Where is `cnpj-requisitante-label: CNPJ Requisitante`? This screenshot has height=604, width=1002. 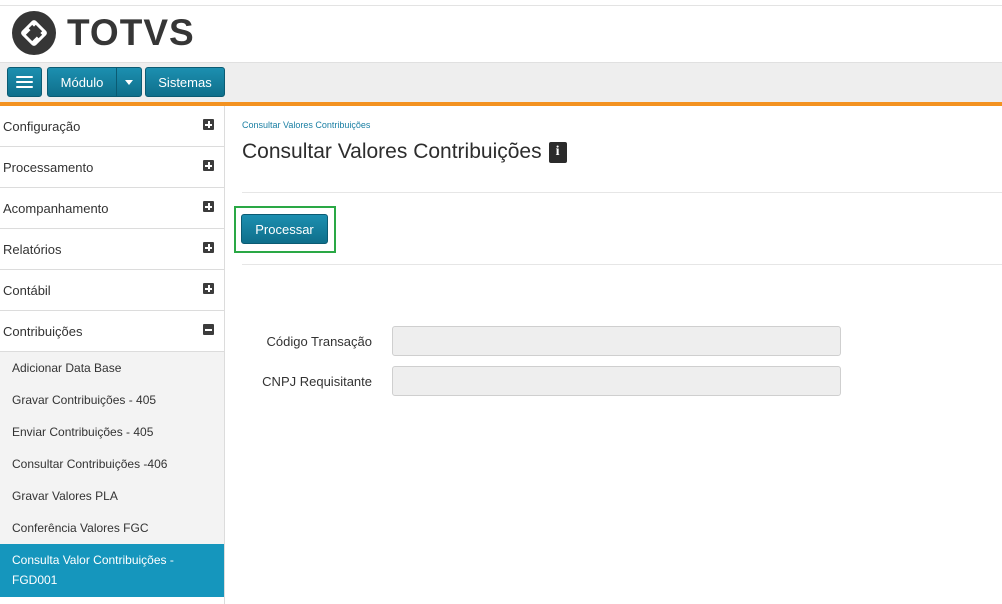 cnpj-requisitante-label: CNPJ Requisitante is located at coordinates (317, 381).